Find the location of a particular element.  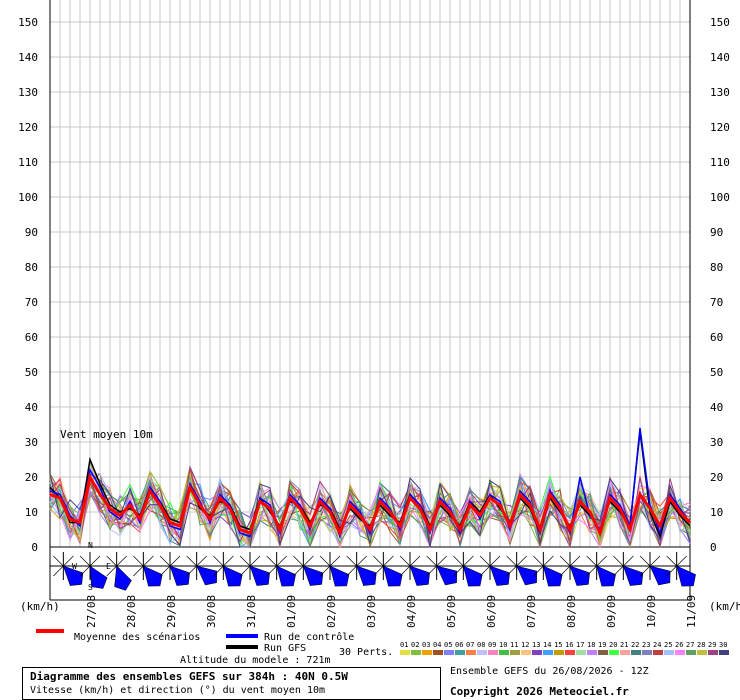

y-tick-right: 20 is located at coordinates (716, 477).